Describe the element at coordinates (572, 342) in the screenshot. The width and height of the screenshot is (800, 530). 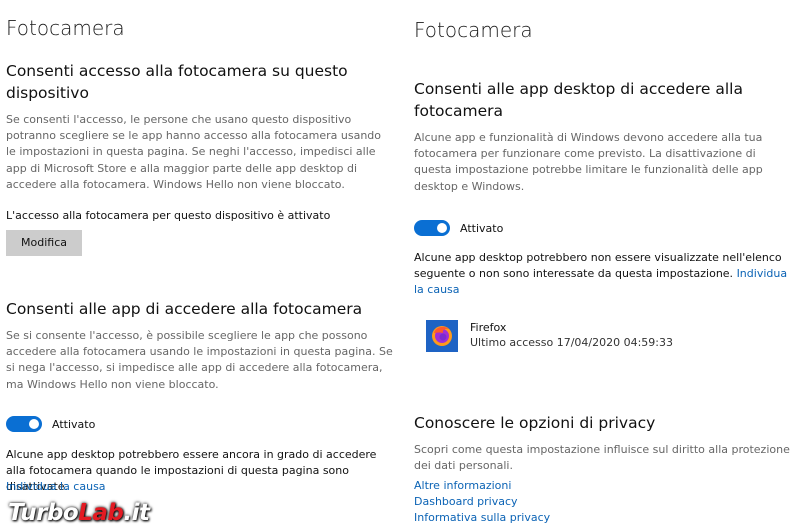
I see `app-last-access: Ultimo accesso 17/04/2020 04:59:33` at that location.